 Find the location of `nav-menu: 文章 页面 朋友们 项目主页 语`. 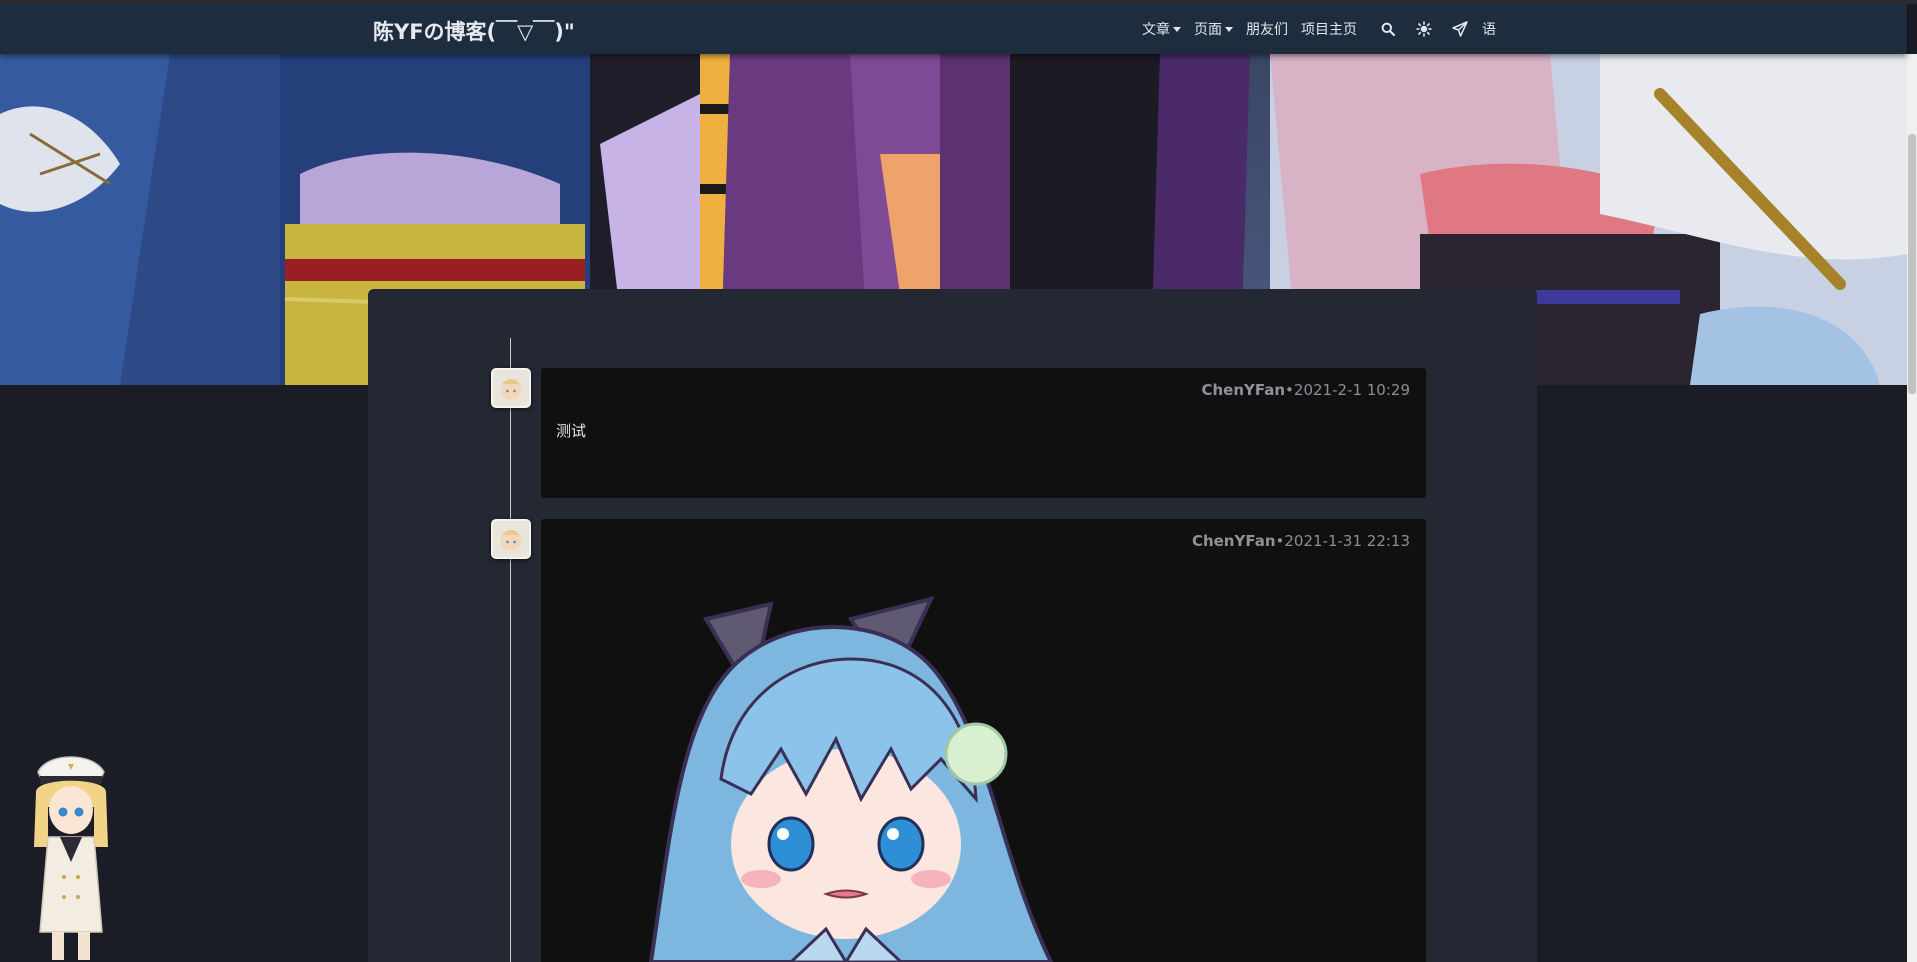

nav-menu: 文章 页面 朋友们 项目主页 语 is located at coordinates (1325, 29).